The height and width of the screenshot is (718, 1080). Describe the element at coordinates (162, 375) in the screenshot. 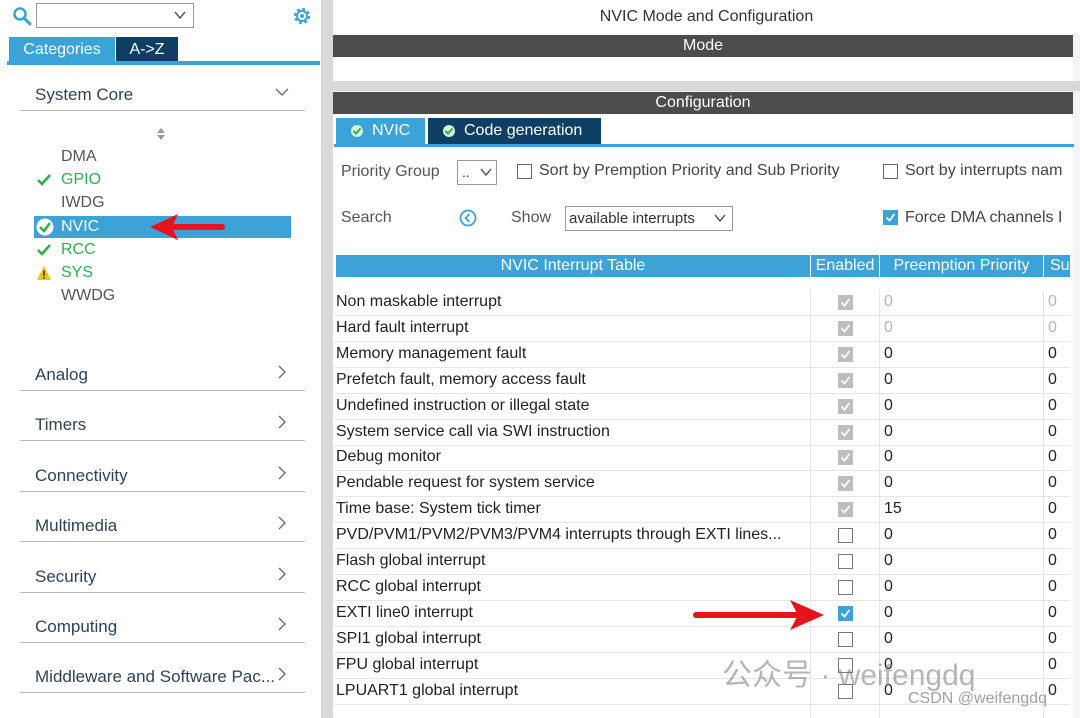

I see `category-analog: Analog` at that location.